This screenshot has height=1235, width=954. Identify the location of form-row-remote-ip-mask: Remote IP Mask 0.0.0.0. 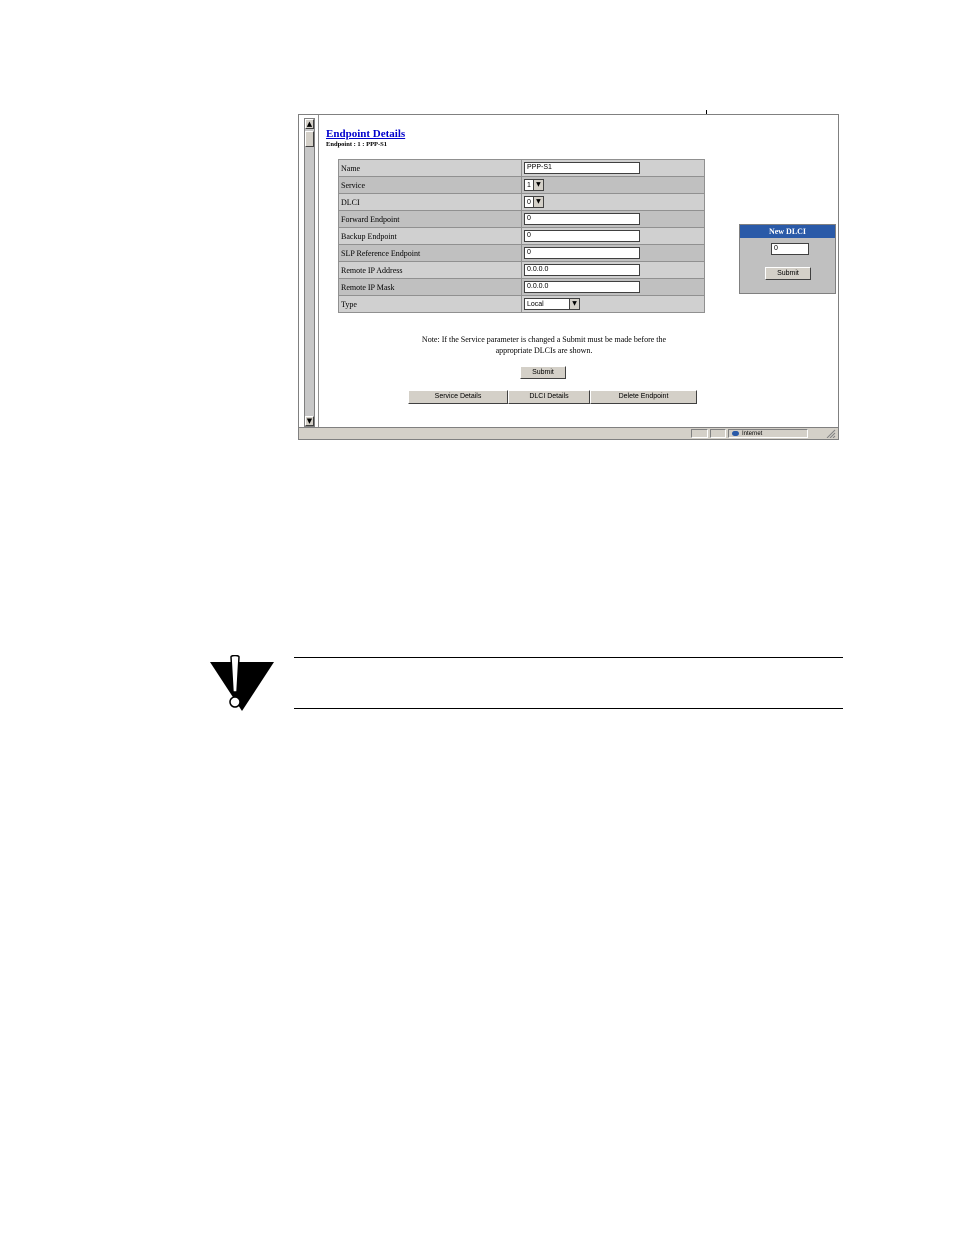
(521, 287).